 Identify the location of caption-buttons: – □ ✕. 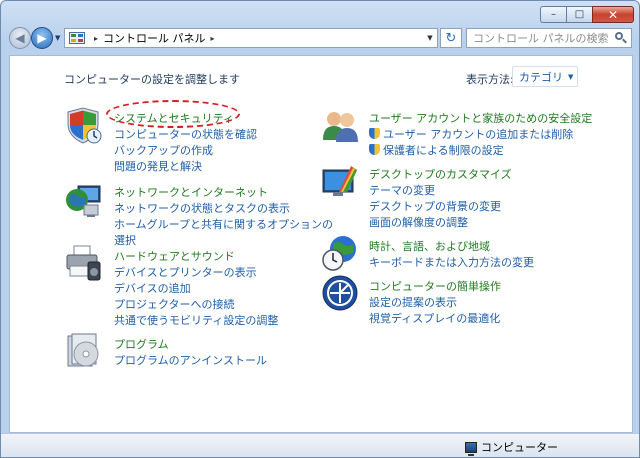
(587, 14).